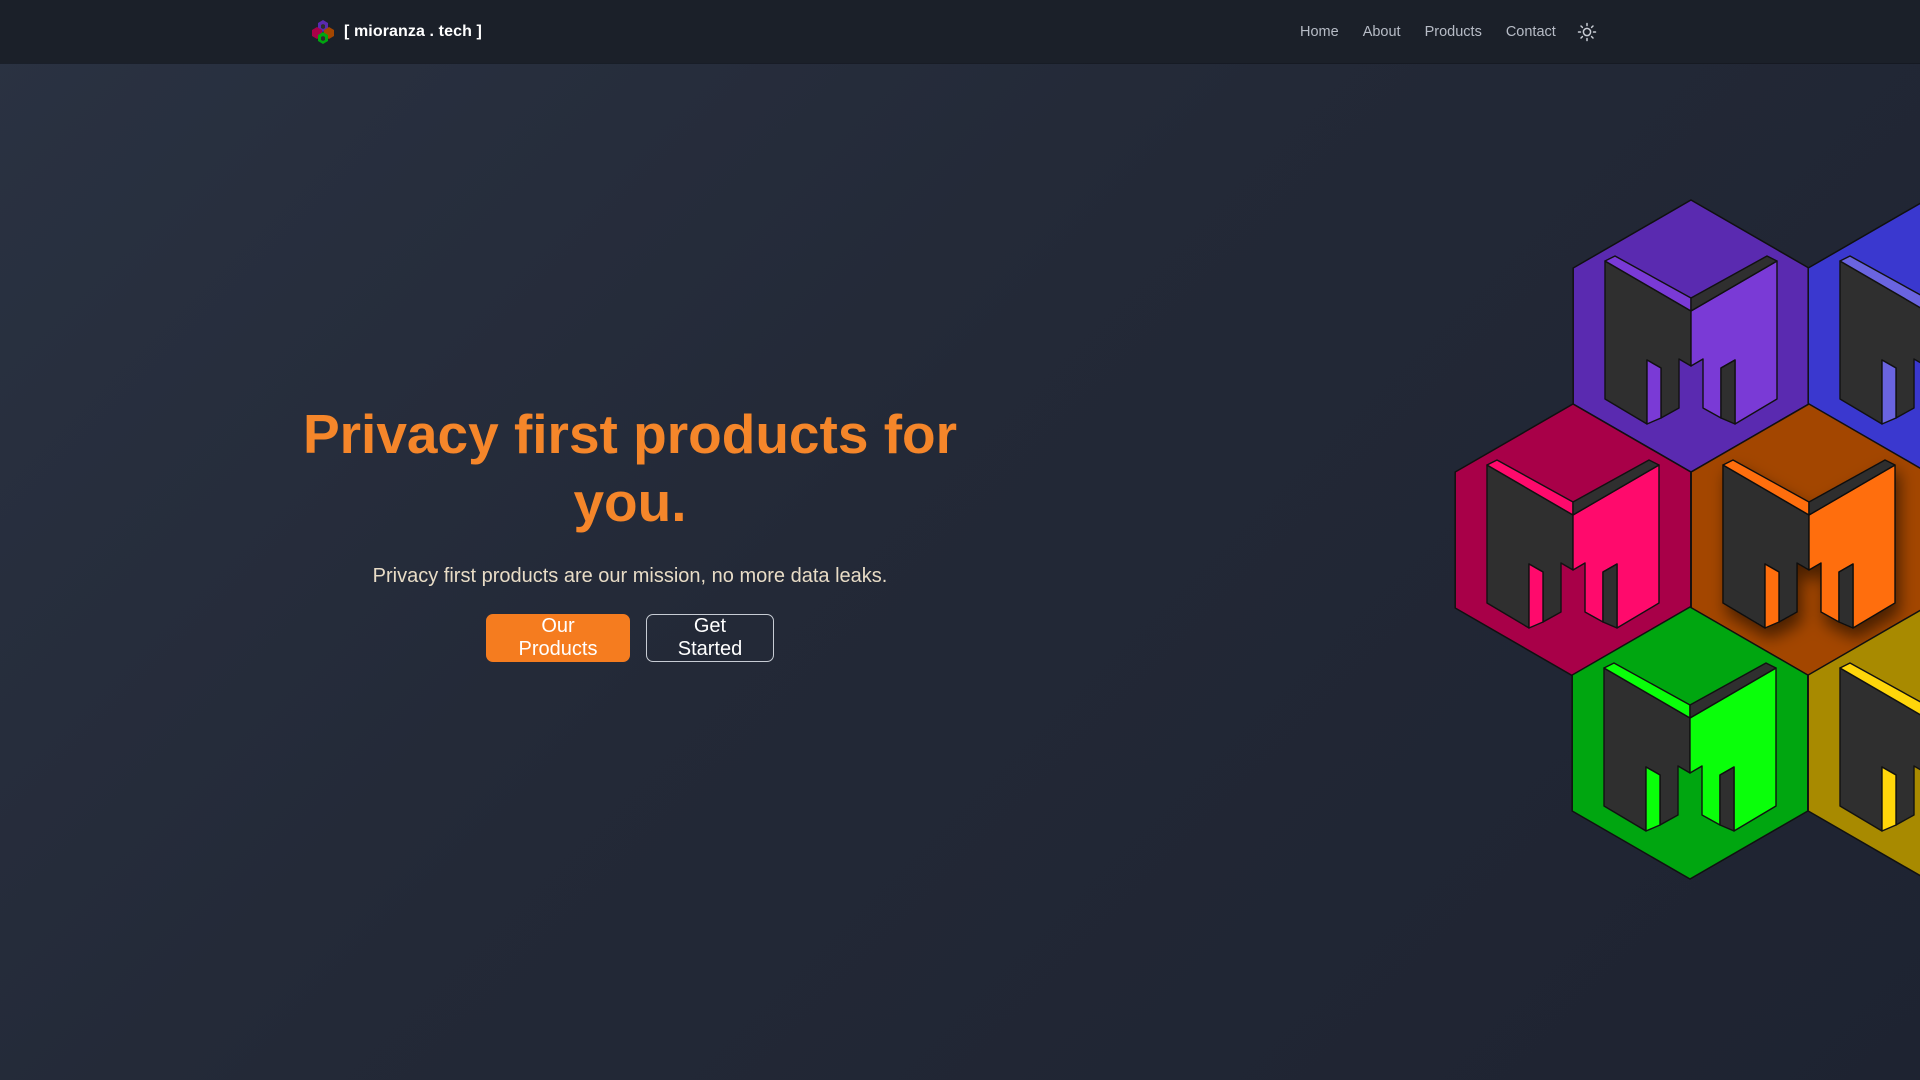  Describe the element at coordinates (558, 638) in the screenshot. I see `our-products-button: Our Products` at that location.